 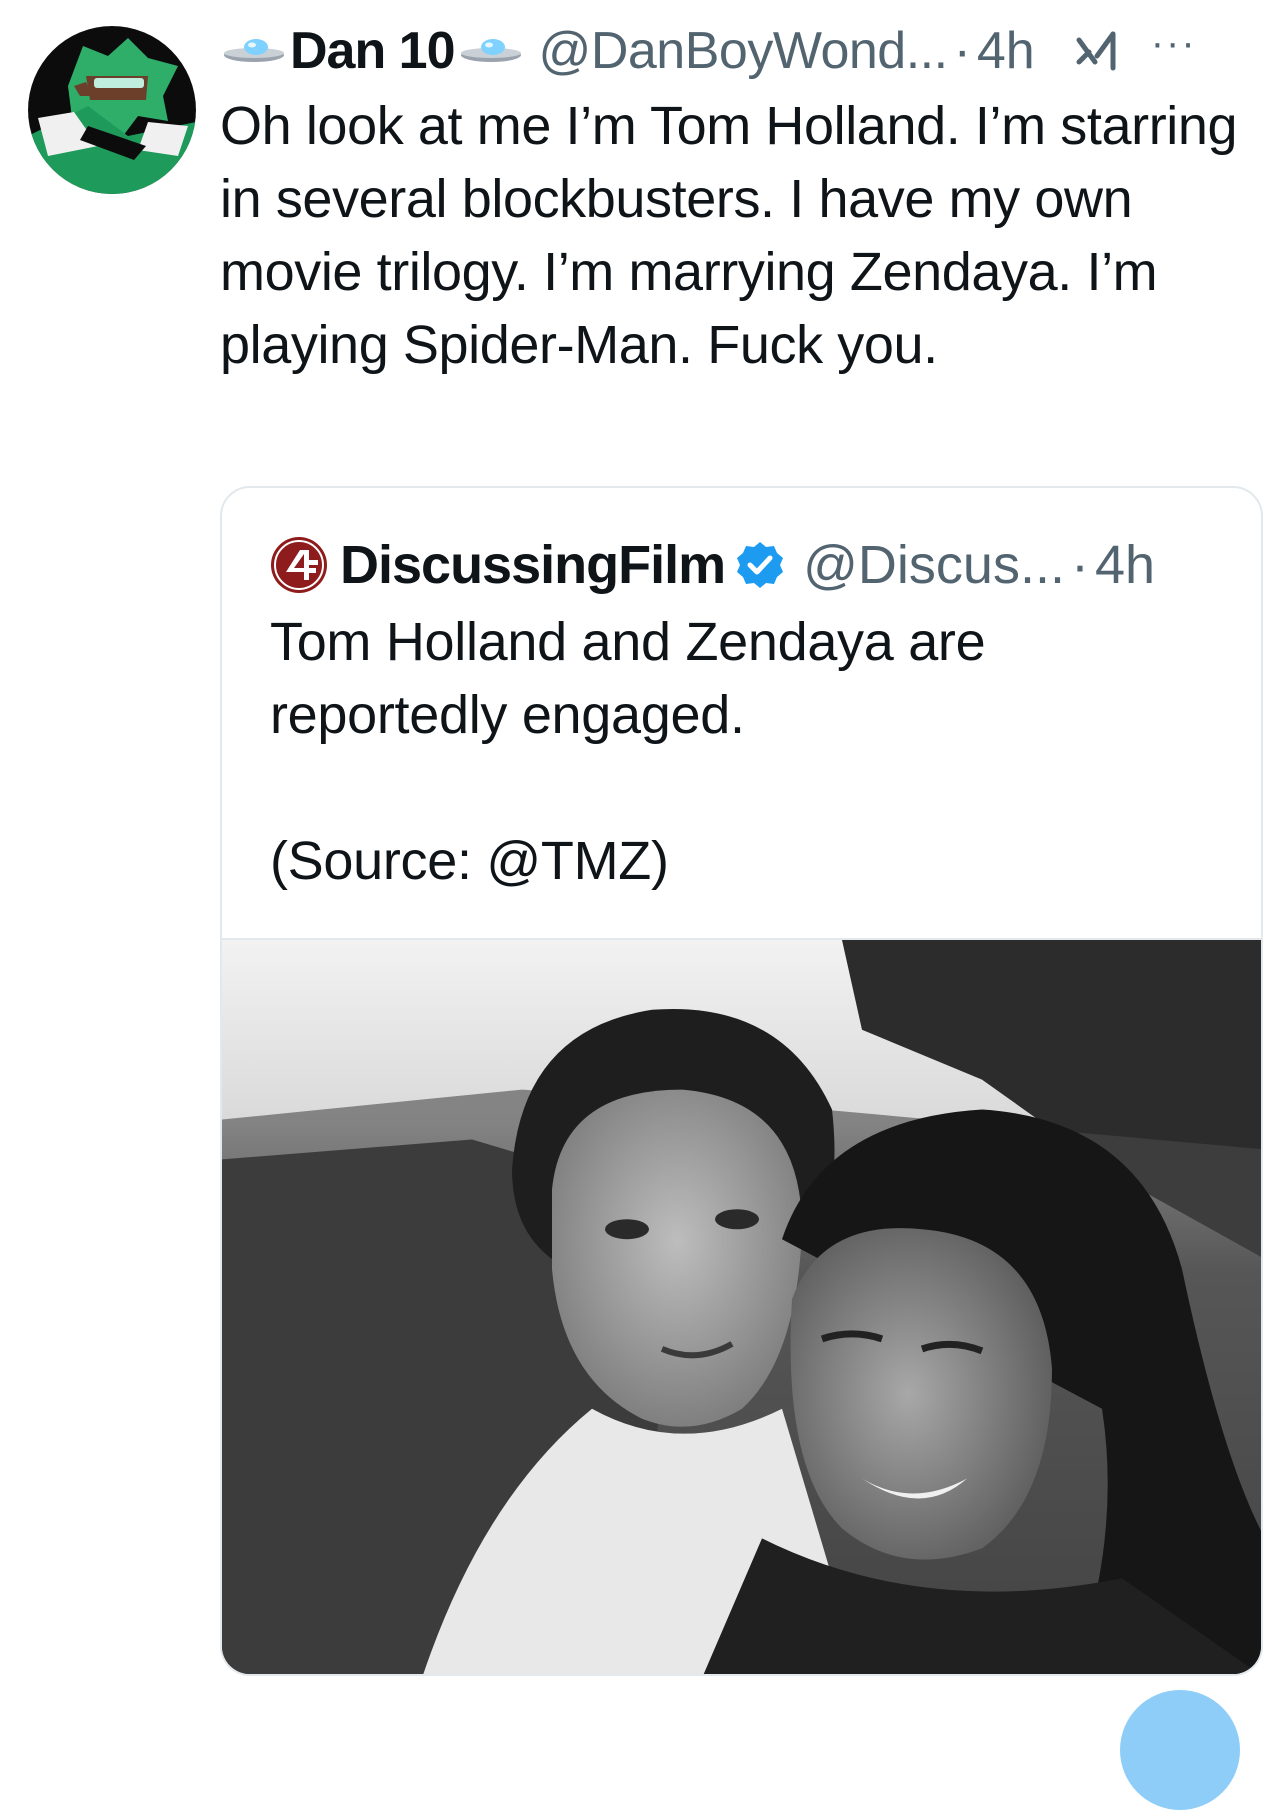 I want to click on verified-badge-icon, so click(x=760, y=565).